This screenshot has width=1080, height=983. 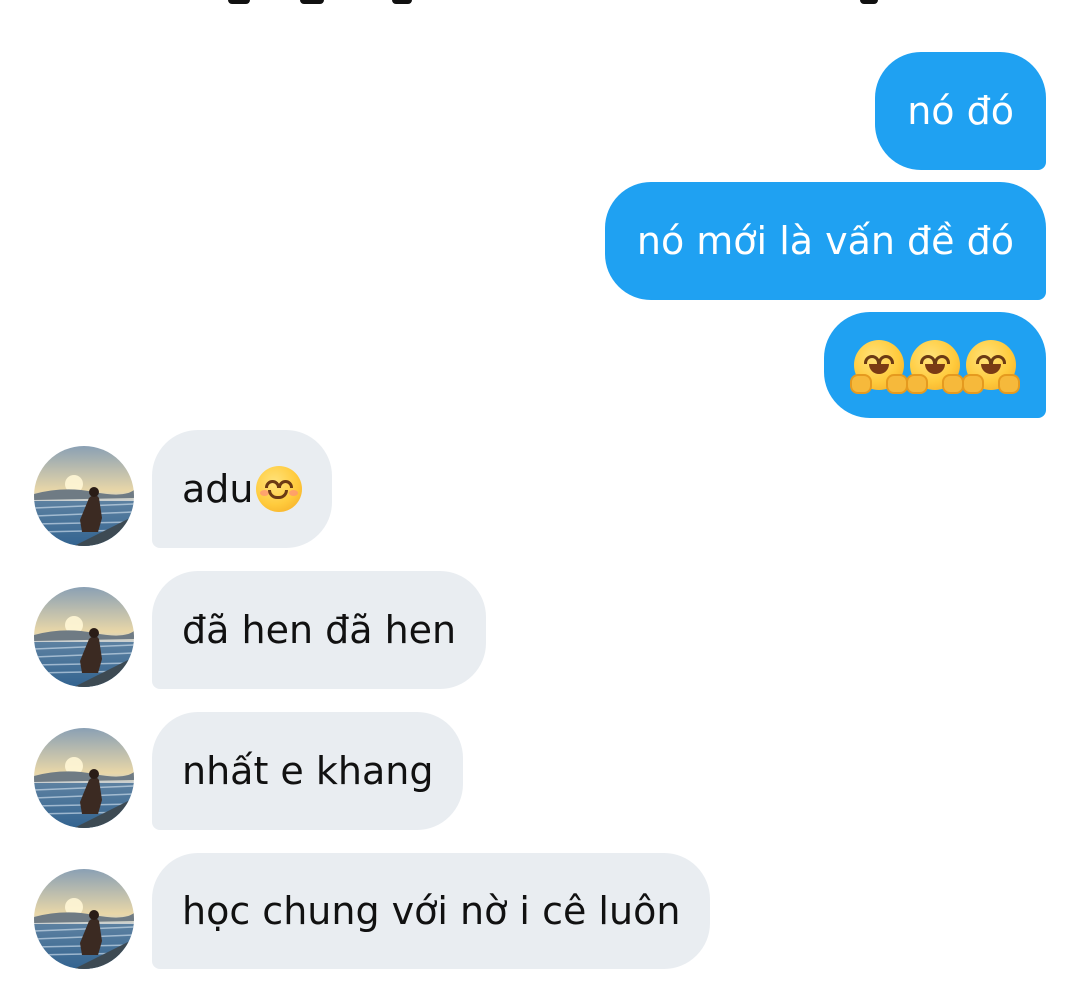 I want to click on message-text: đã hen đã hen, so click(x=319, y=630).